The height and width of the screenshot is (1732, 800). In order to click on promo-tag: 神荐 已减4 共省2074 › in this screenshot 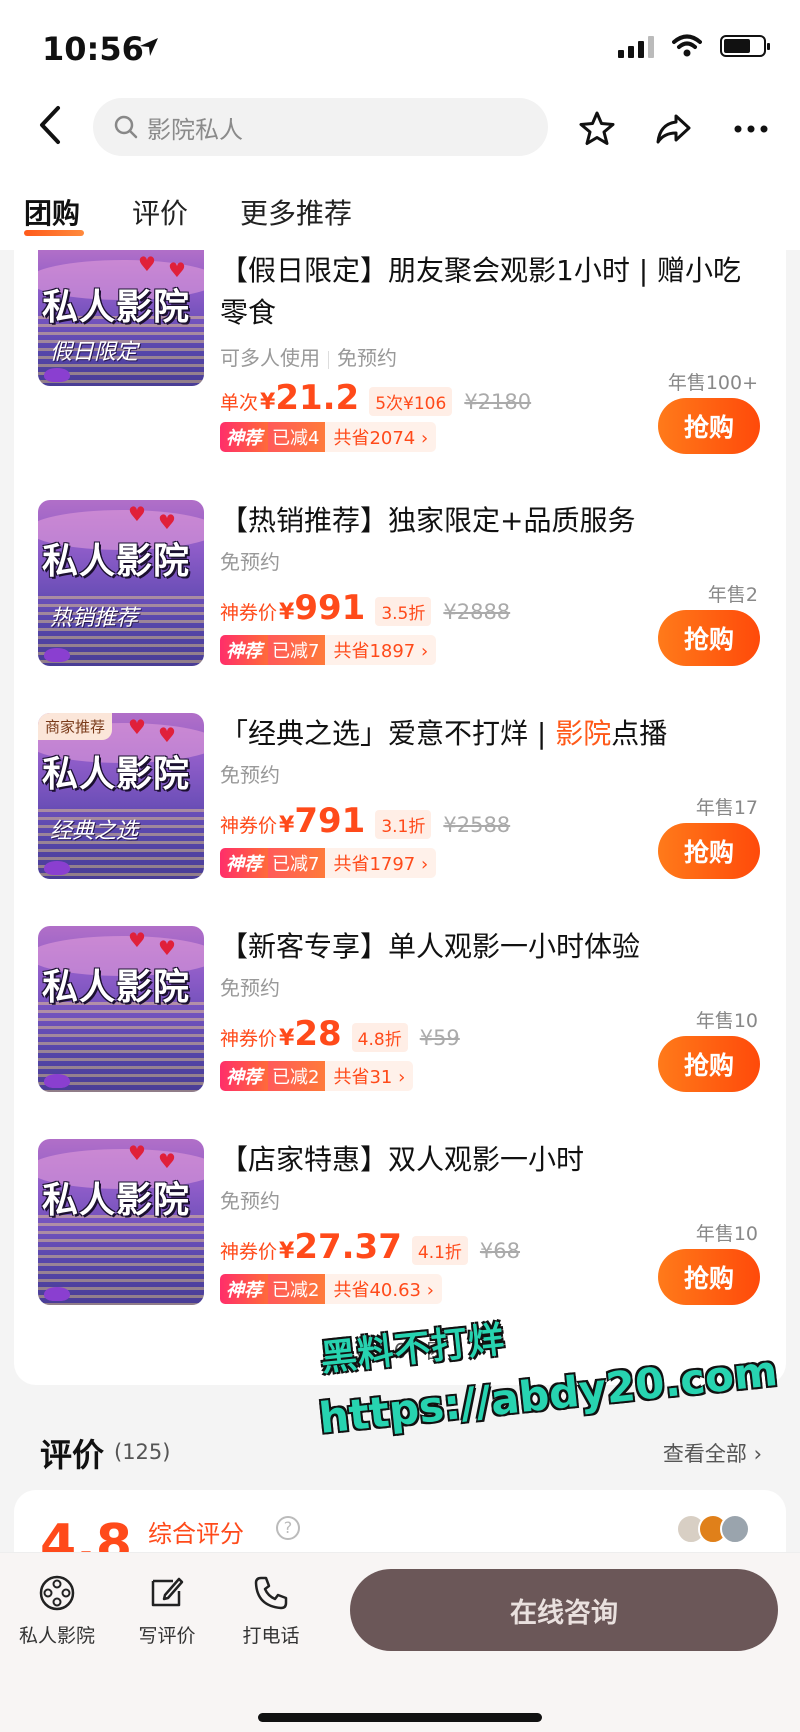, I will do `click(328, 437)`.